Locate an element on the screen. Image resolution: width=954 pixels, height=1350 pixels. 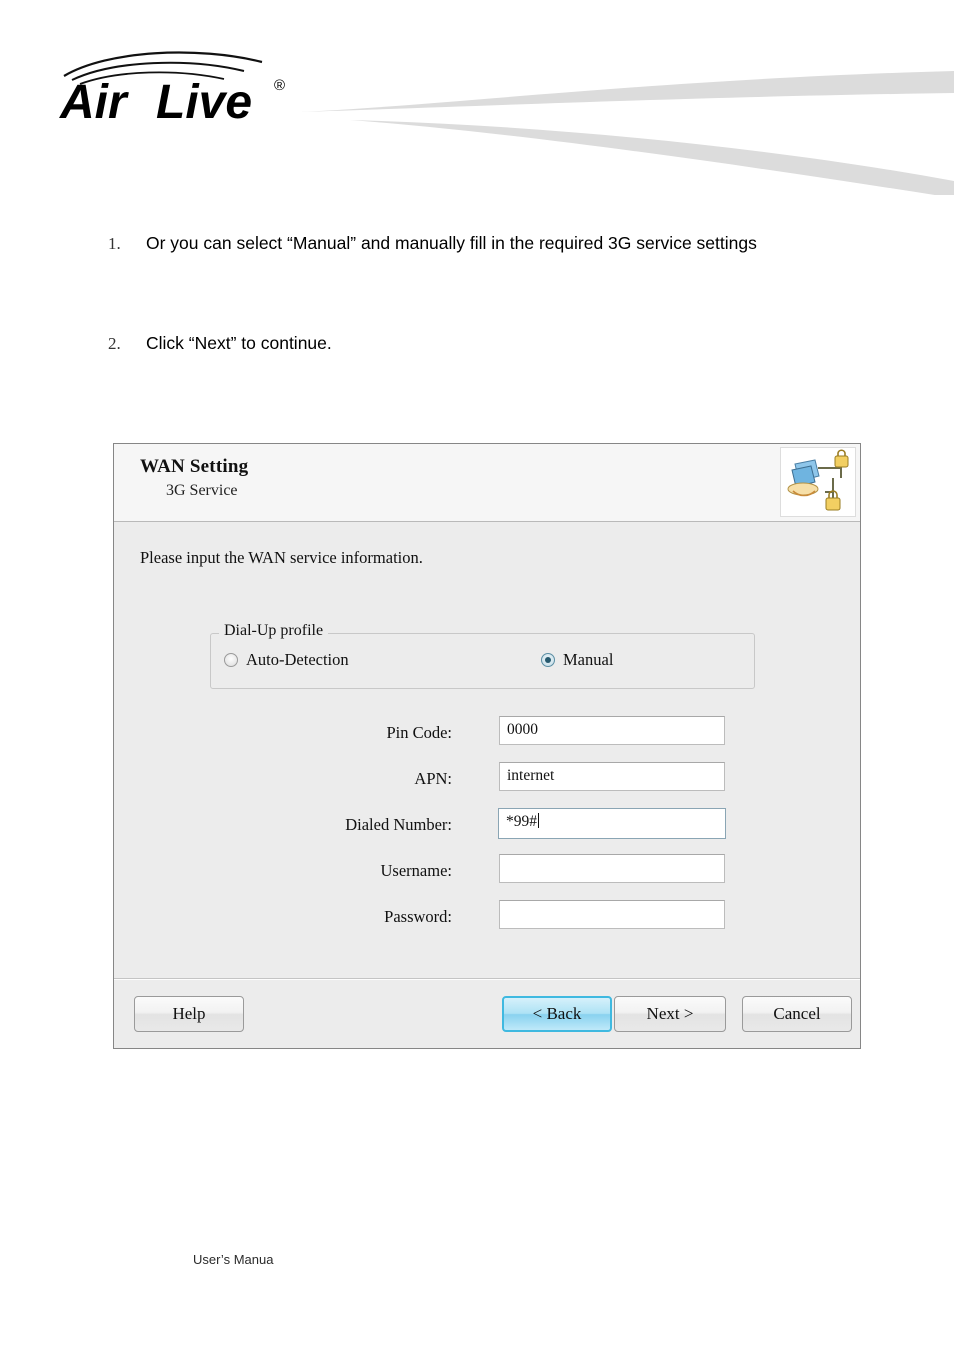
field-row-pin-code: Pin Code: 0000 is located at coordinates (487, 739).